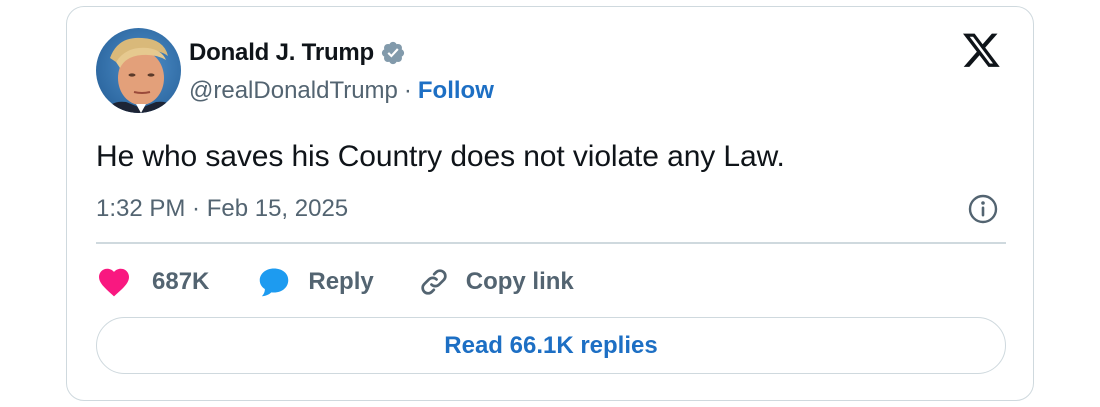 The image size is (1100, 407). What do you see at coordinates (114, 282) in the screenshot?
I see `heart-icon` at bounding box center [114, 282].